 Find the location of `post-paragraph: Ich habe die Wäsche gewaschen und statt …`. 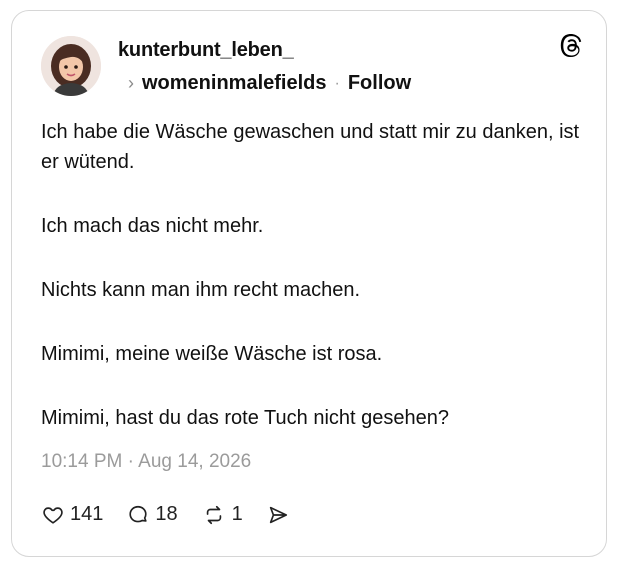

post-paragraph: Ich habe die Wäsche gewaschen und statt … is located at coordinates (310, 147).